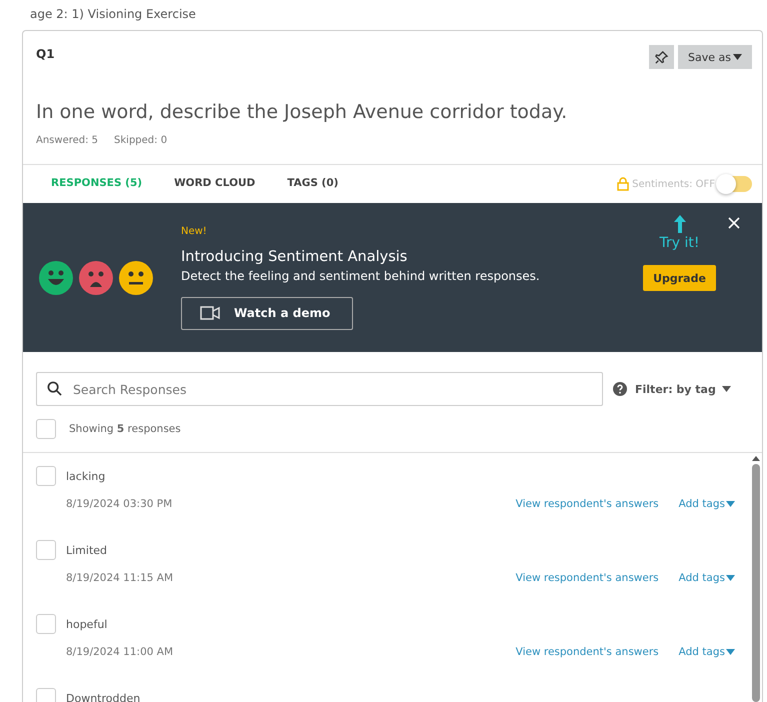 This screenshot has height=702, width=767. I want to click on banner-description: Detect the feeling and sentiment behind written responses., so click(360, 275).